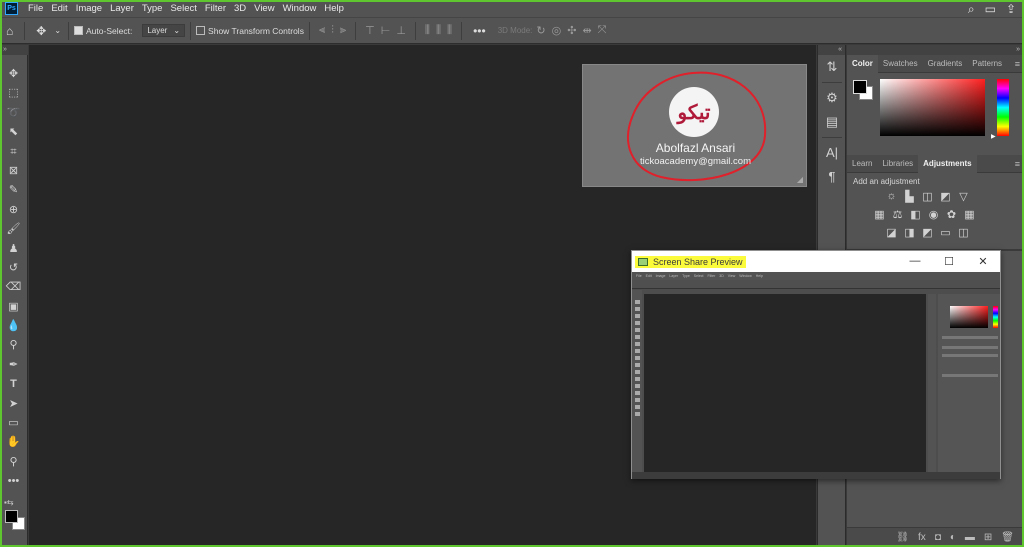 Image resolution: width=1024 pixels, height=547 pixels. What do you see at coordinates (945, 64) in the screenshot?
I see `tab-gradients: Gradients` at bounding box center [945, 64].